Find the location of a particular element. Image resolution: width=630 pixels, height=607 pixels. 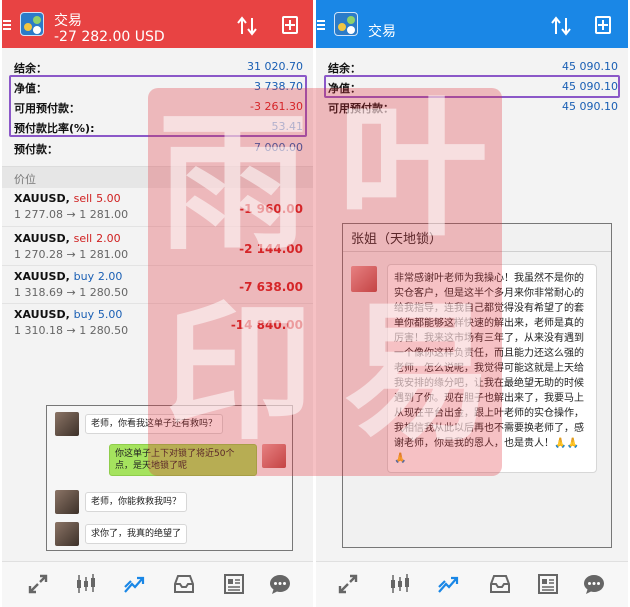

right-top-bar: 交易 is located at coordinates (472, 24).